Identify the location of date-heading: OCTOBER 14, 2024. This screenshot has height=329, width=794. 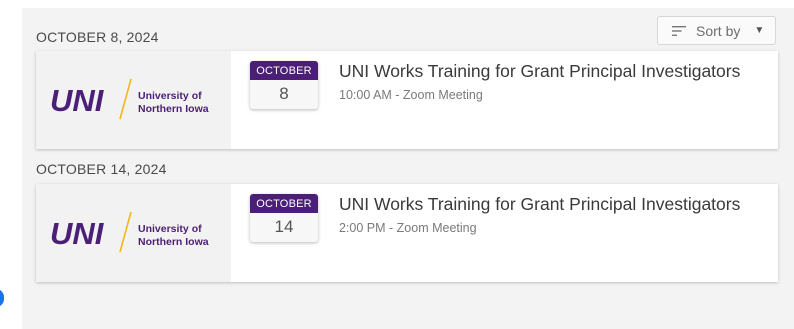
(101, 169).